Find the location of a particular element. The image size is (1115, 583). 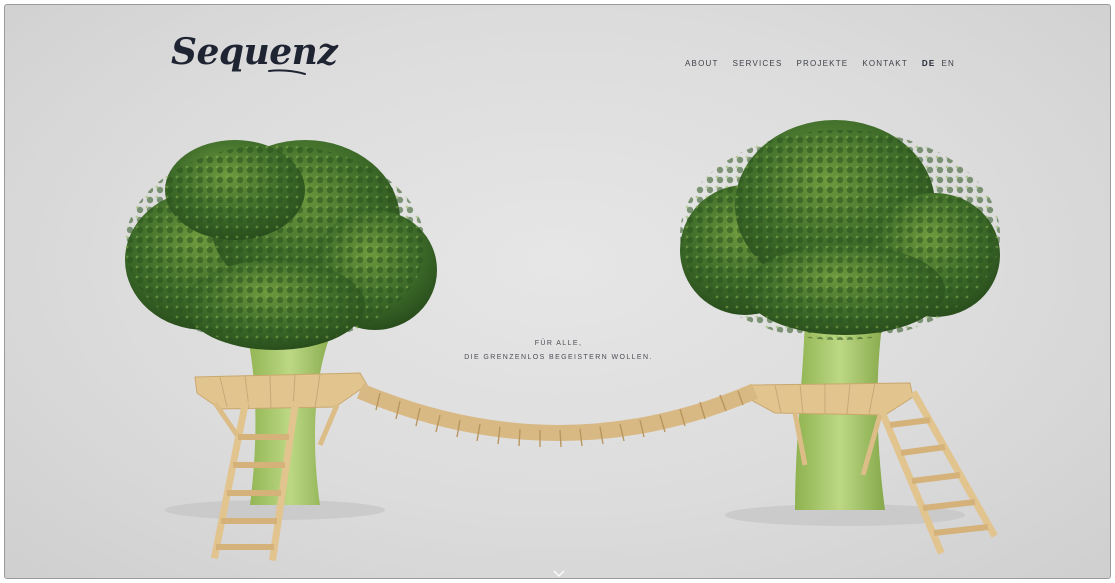

nav-item-projekte: PROJEKTE is located at coordinates (822, 63).